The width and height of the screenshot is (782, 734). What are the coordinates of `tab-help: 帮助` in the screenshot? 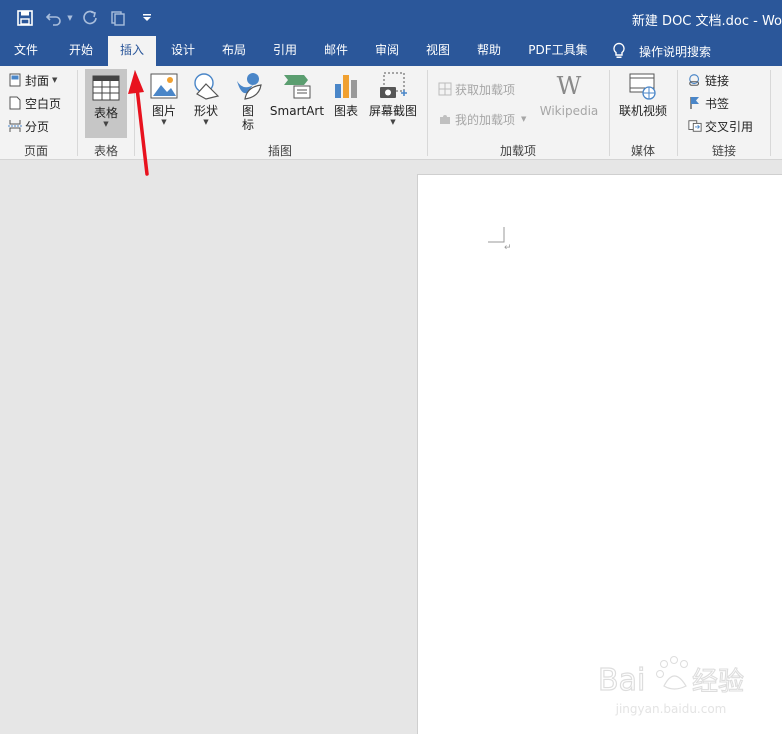 It's located at (489, 51).